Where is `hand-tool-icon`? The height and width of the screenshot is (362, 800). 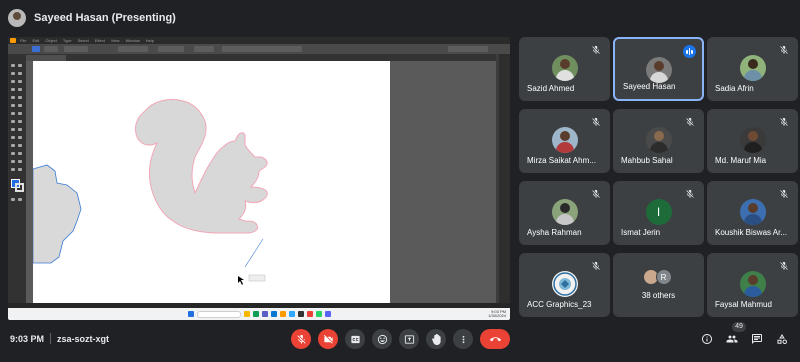 hand-tool-icon is located at coordinates (13, 169).